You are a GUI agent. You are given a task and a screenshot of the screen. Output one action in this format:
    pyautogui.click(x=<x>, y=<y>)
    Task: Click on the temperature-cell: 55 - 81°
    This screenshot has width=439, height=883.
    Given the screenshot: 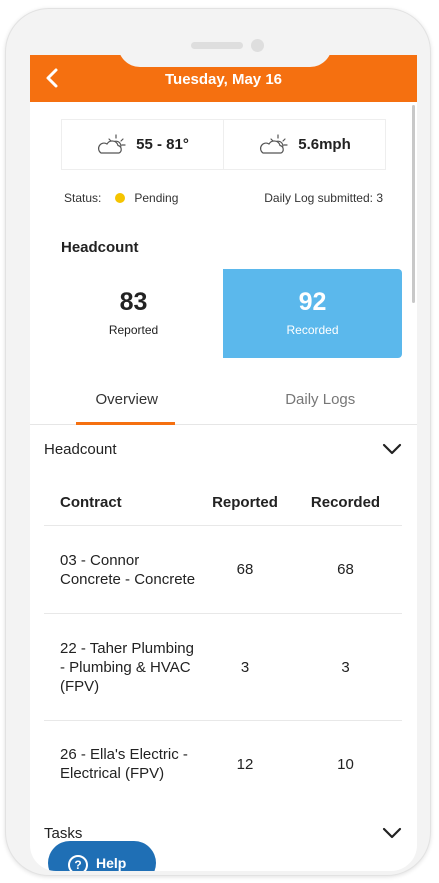 What is the action you would take?
    pyautogui.click(x=142, y=144)
    